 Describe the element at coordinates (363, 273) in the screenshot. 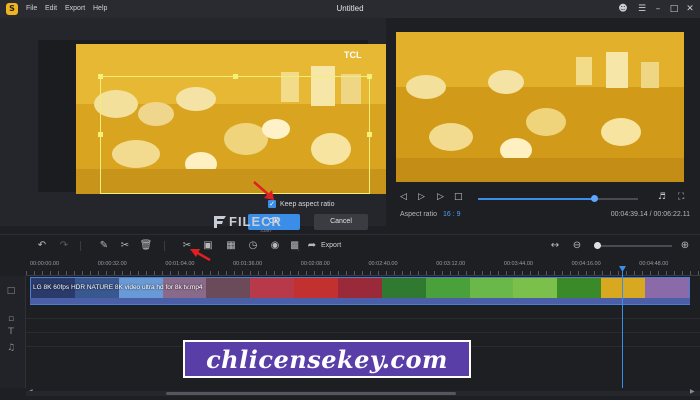

I see `ruler-ticks` at that location.